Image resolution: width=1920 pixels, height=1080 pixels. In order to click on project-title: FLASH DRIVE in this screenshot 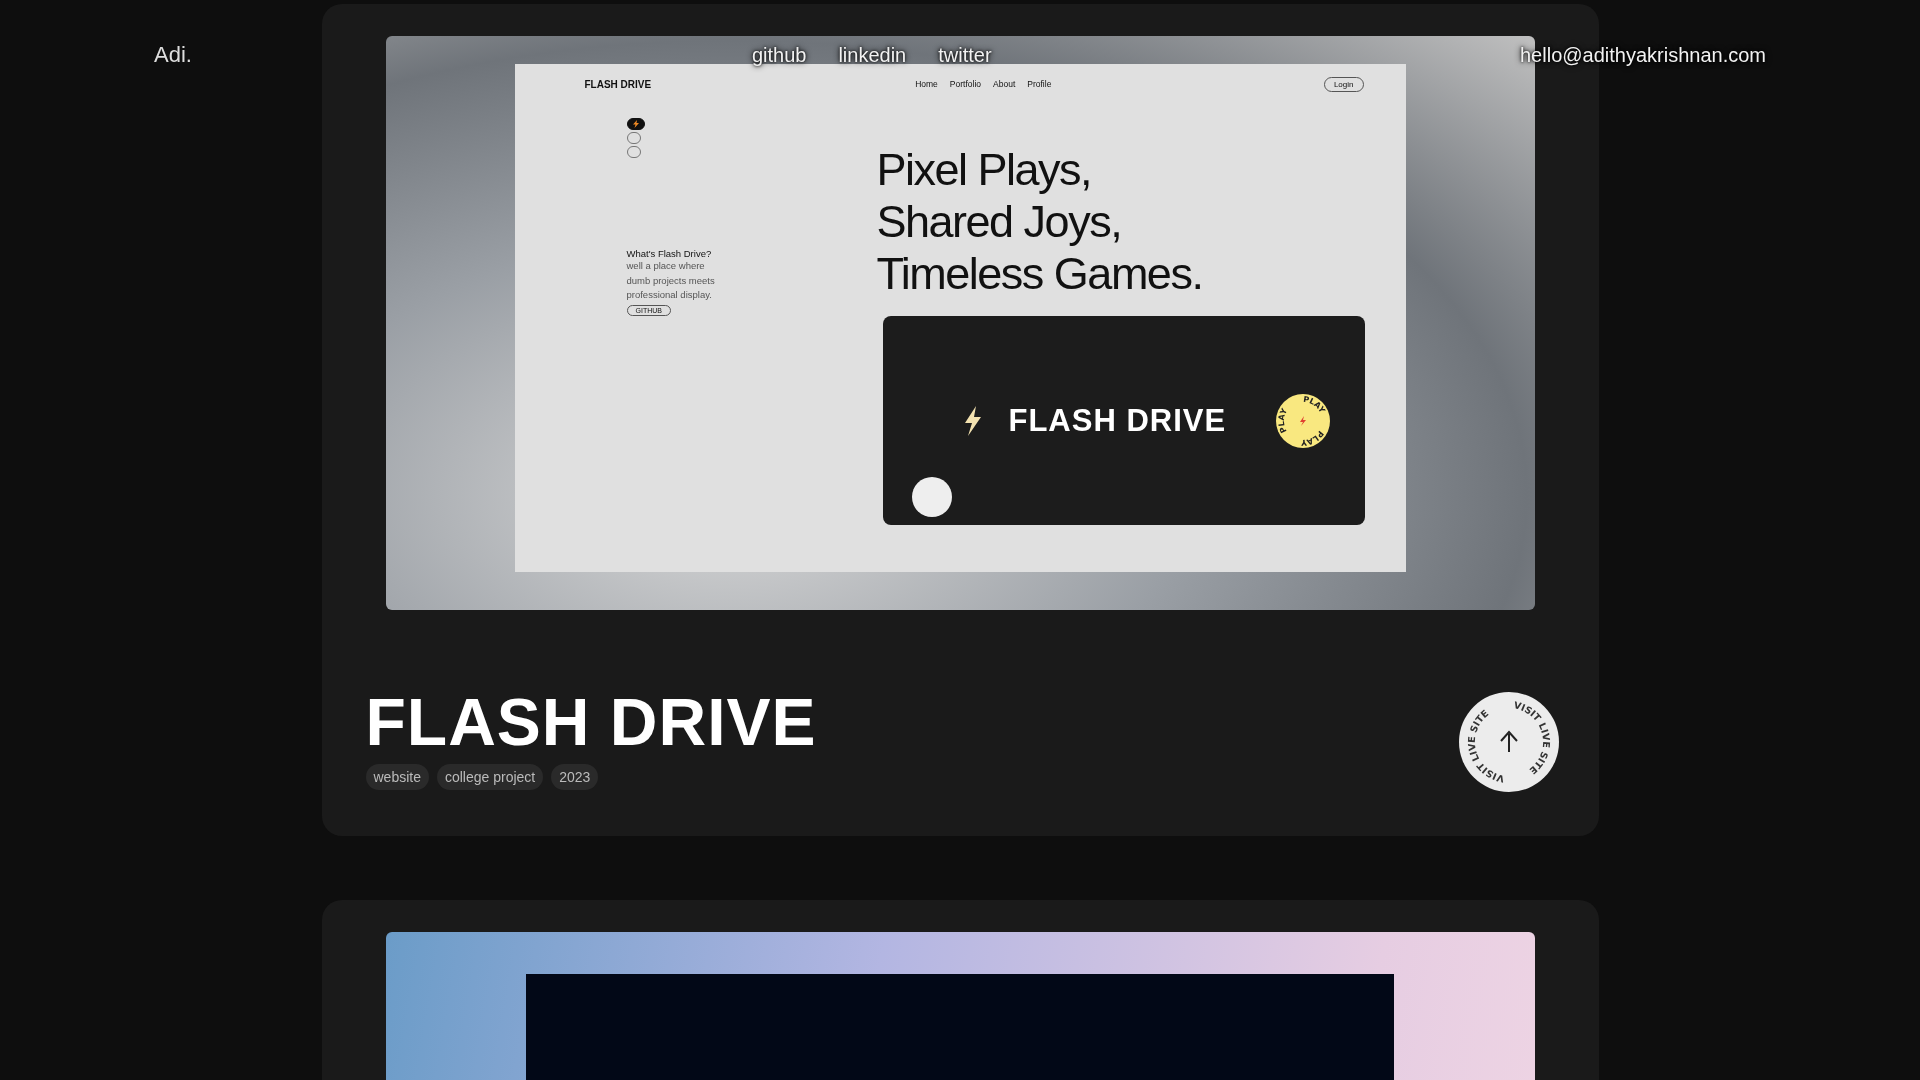, I will do `click(591, 722)`.